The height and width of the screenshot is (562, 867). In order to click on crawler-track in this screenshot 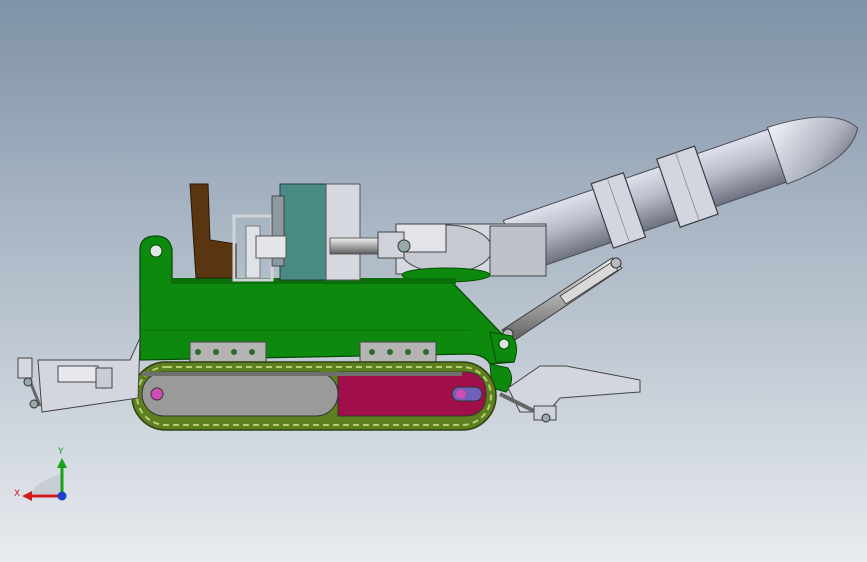, I will do `click(314, 396)`.